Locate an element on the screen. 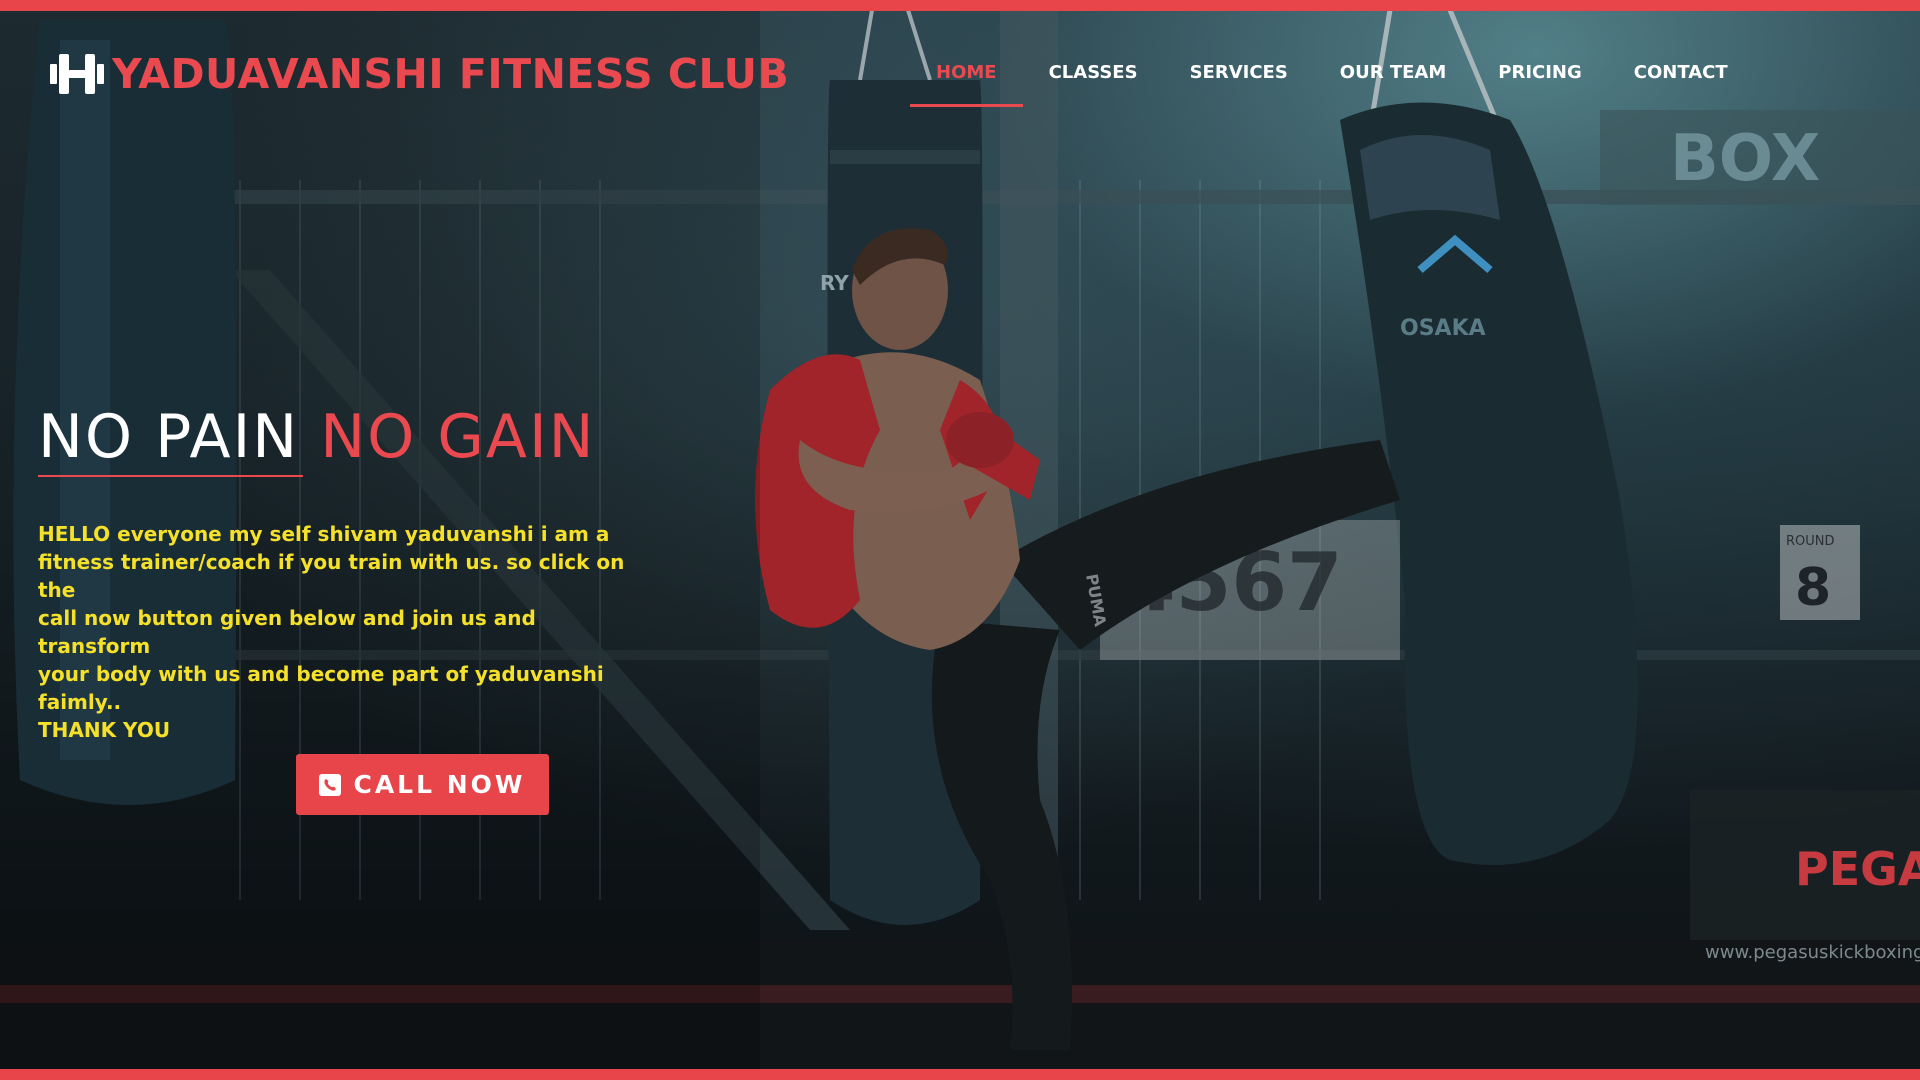 The image size is (1920, 1080). pole-text: RY is located at coordinates (834, 283).